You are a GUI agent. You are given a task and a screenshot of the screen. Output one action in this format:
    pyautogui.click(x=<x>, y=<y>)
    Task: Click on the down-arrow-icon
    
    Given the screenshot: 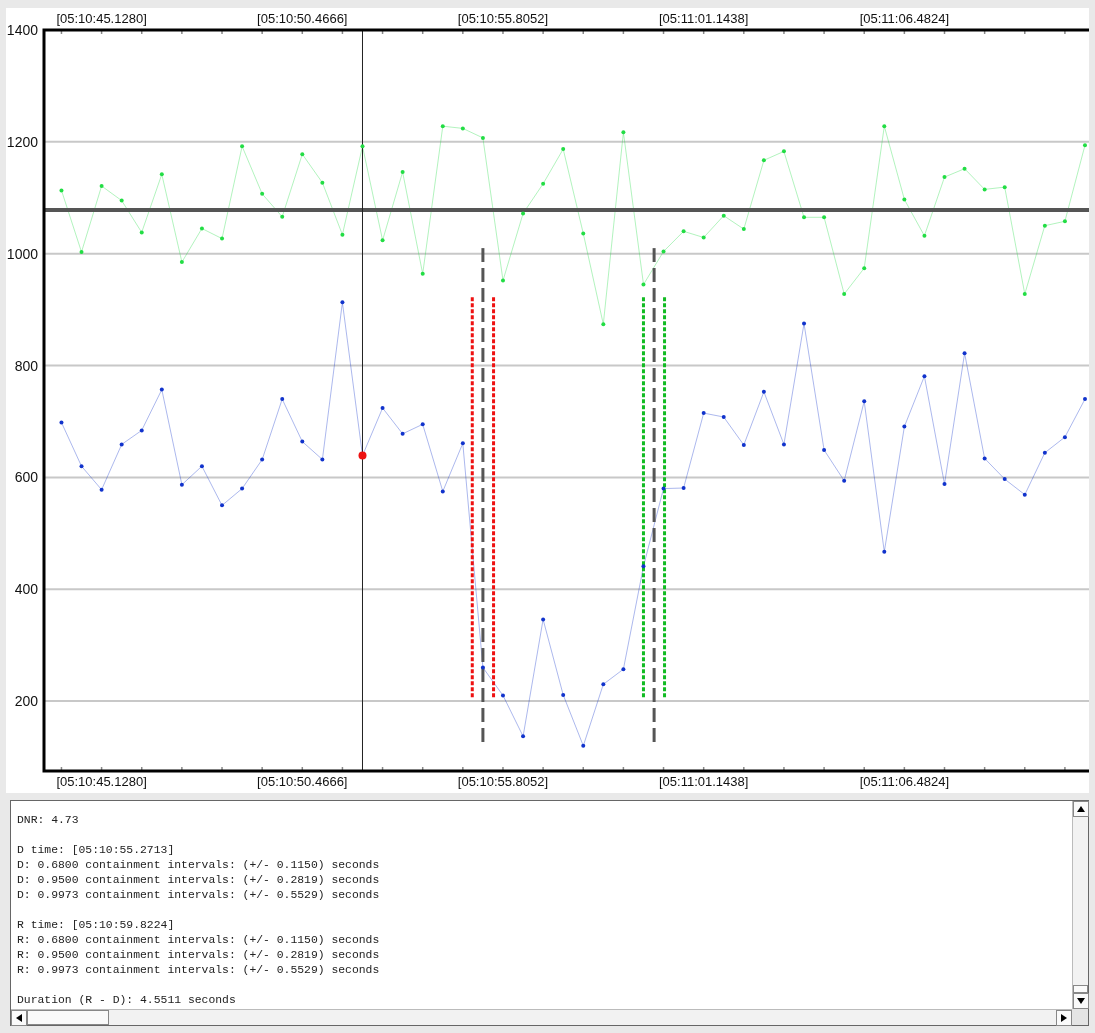 What is the action you would take?
    pyautogui.click(x=1081, y=1001)
    